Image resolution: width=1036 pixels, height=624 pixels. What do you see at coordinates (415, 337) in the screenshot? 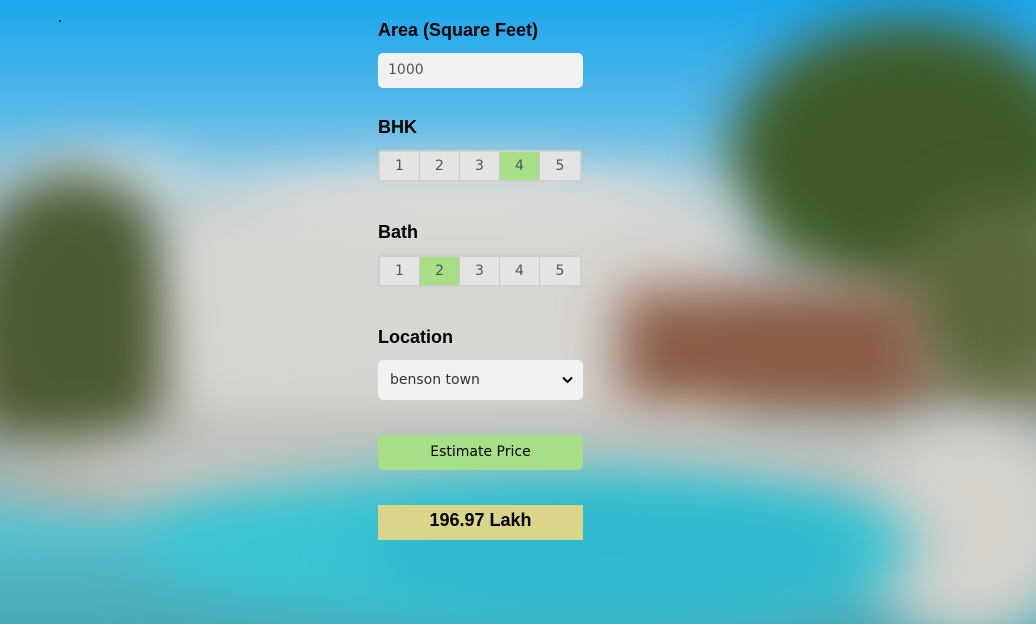
I see `location-label: Location` at bounding box center [415, 337].